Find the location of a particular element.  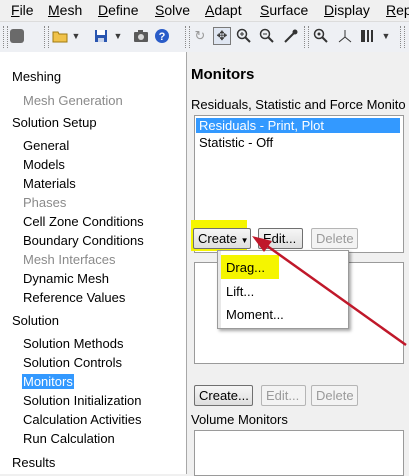

nav-section-solution-setup: Solution Setup is located at coordinates (54, 122).